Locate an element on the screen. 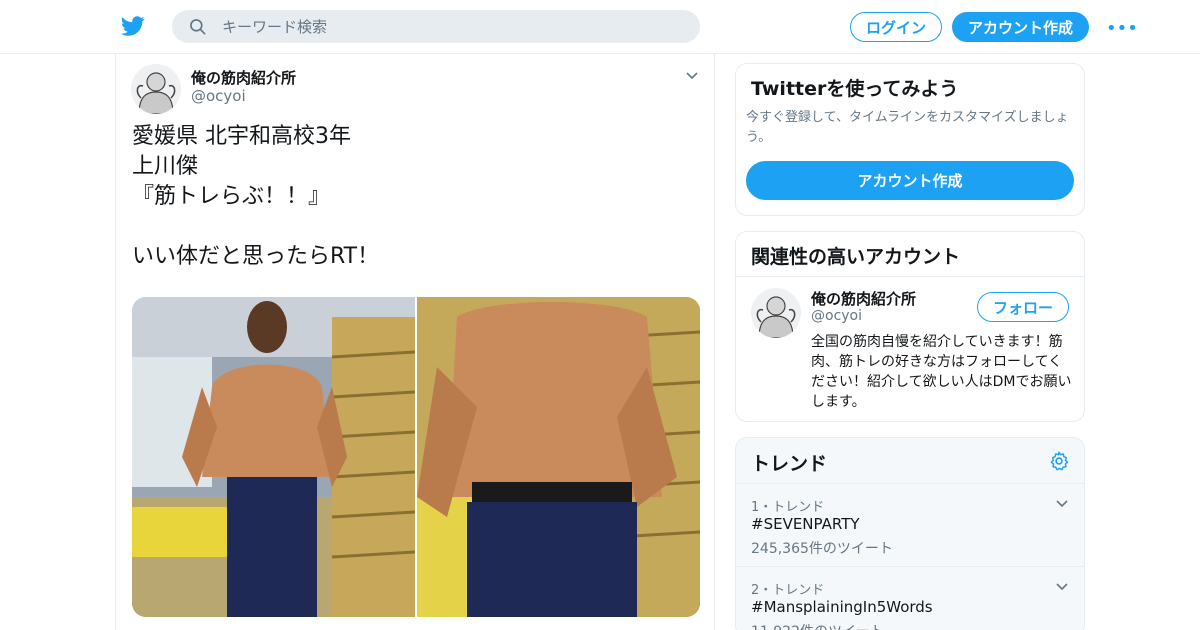 The image size is (1200, 630). trend-rank: 2・トレンド is located at coordinates (788, 590).